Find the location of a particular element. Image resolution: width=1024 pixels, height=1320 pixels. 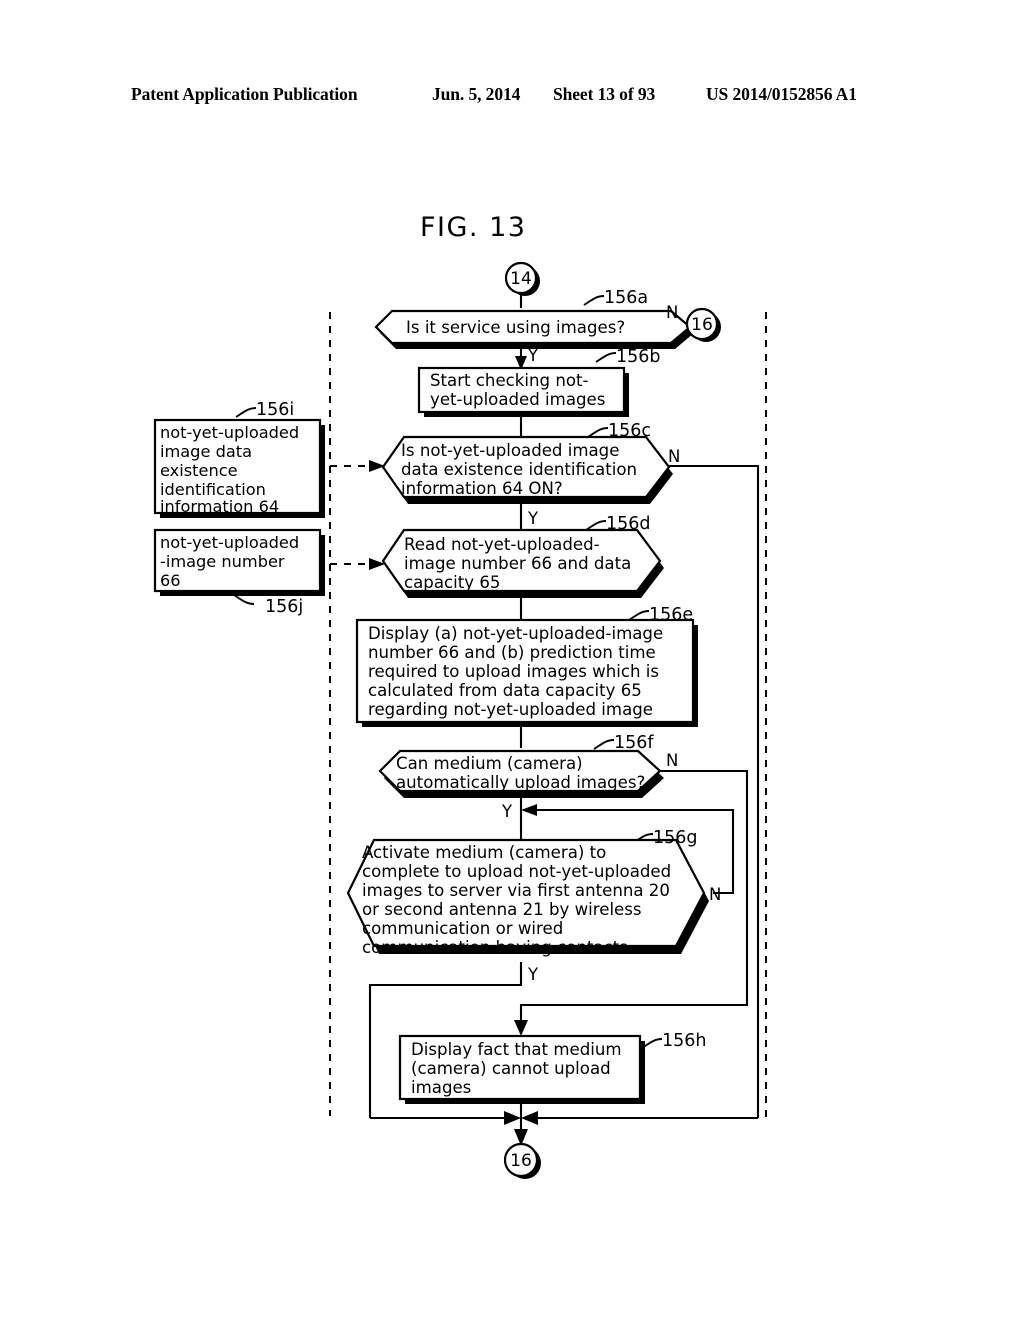

node-156h-line-0: Display fact that medium is located at coordinates (516, 1049).